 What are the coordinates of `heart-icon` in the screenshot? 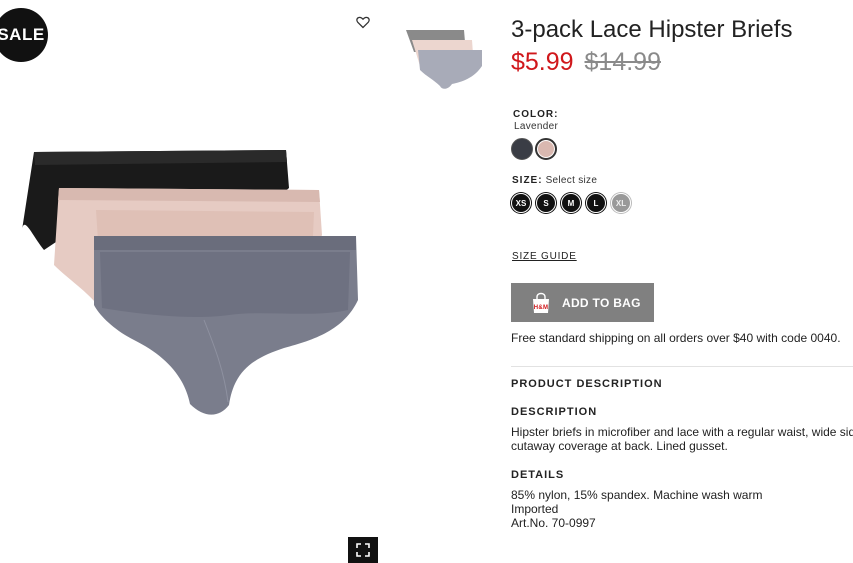 It's located at (363, 22).